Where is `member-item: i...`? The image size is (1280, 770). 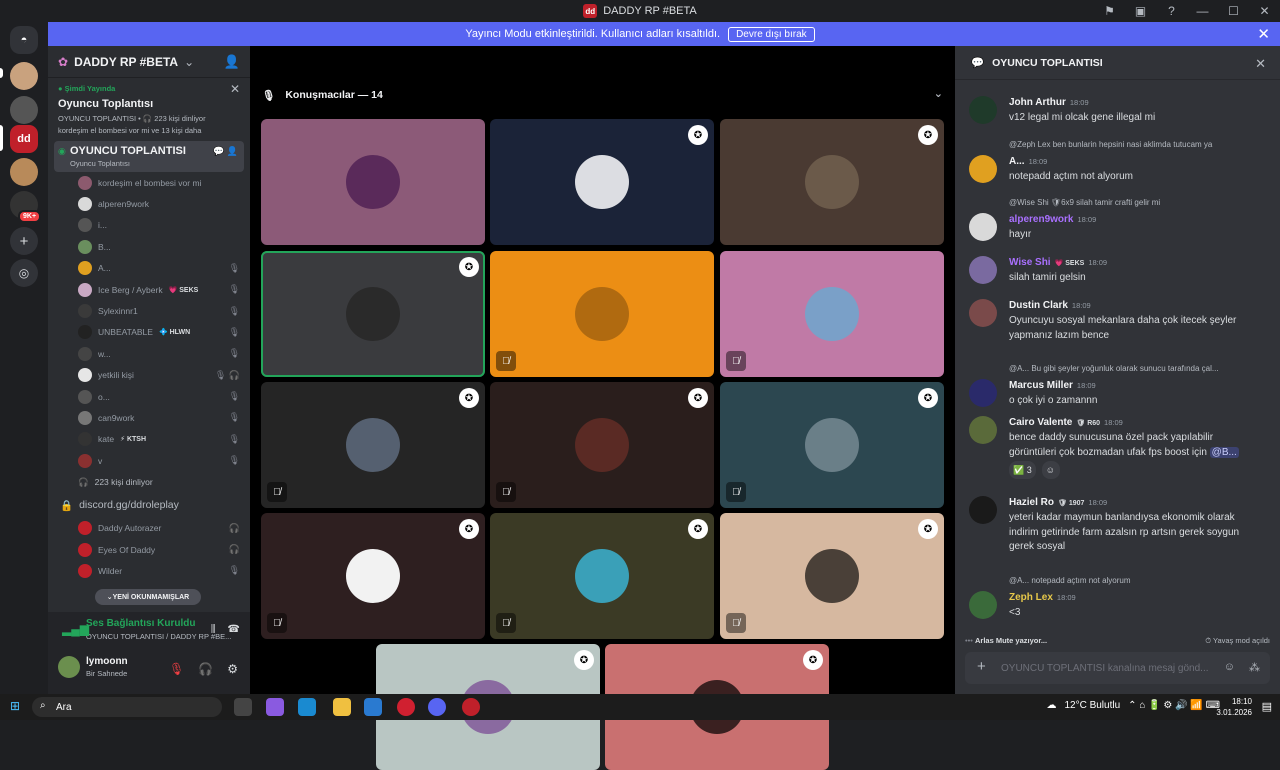
member-item: i... is located at coordinates (149, 225).